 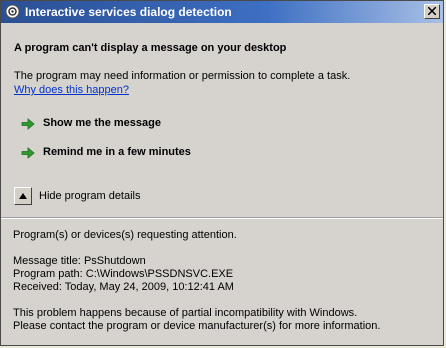 I want to click on window-title: Interactive services dialog detection, so click(x=128, y=12).